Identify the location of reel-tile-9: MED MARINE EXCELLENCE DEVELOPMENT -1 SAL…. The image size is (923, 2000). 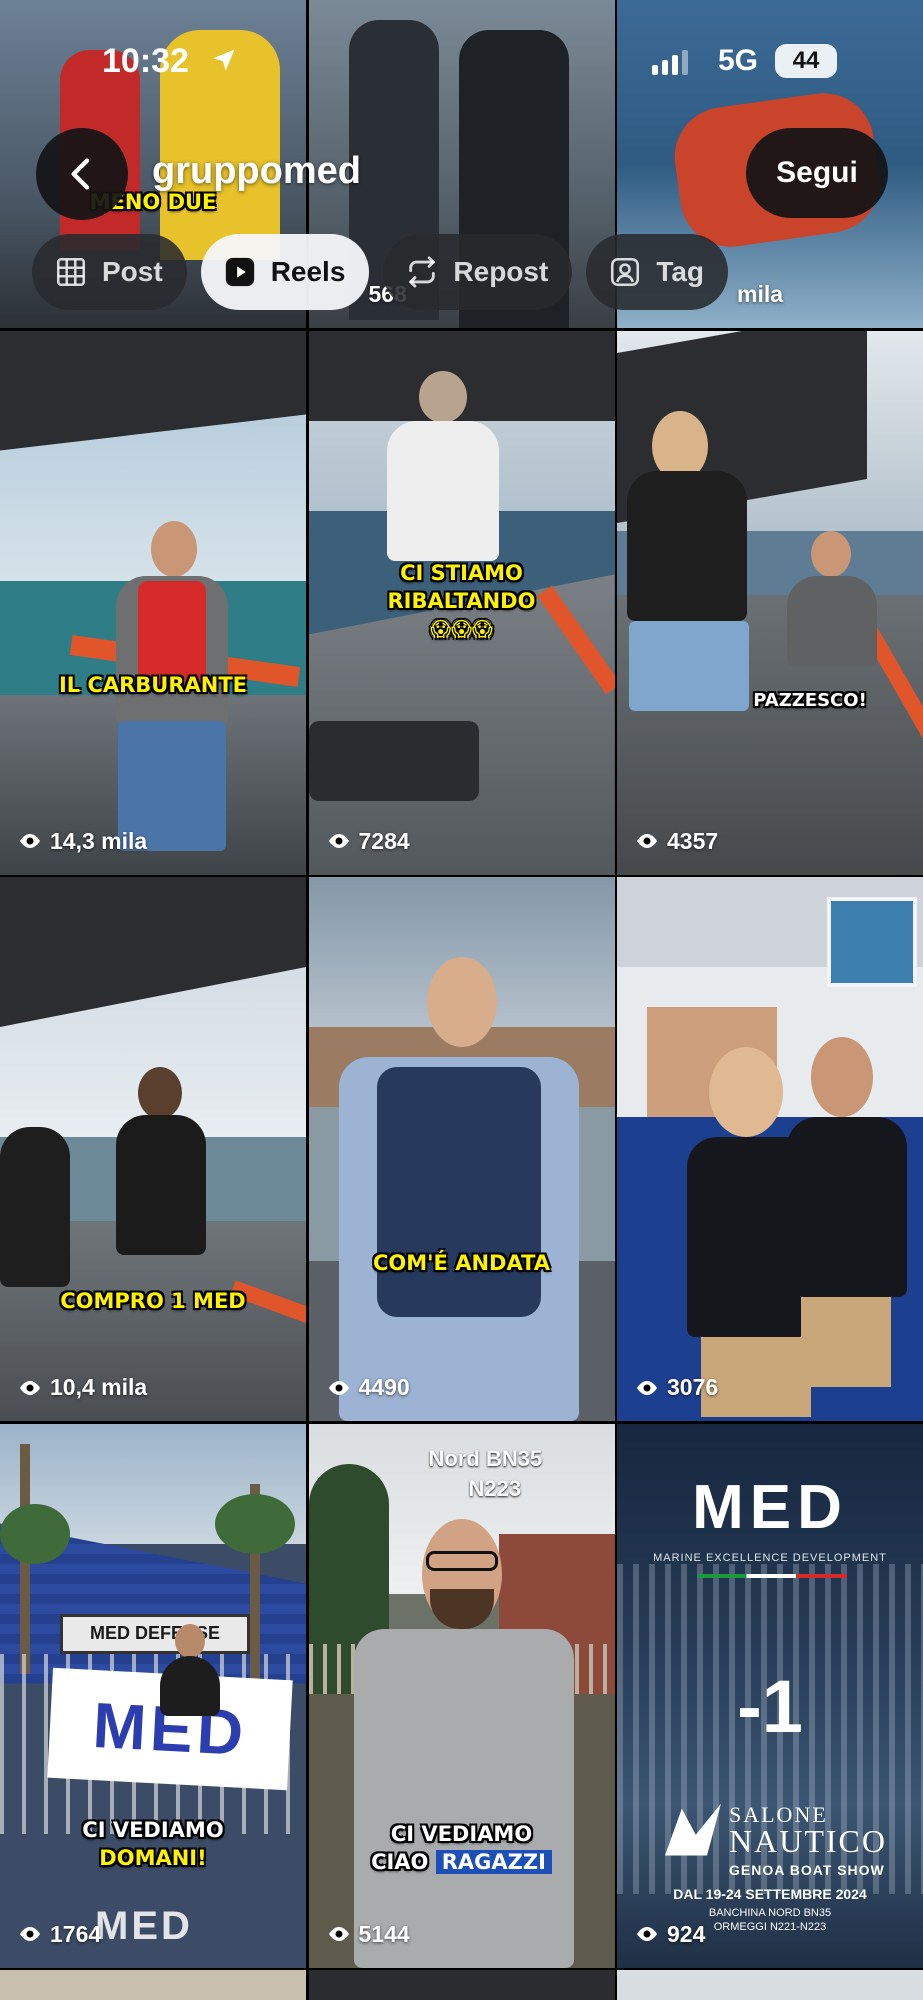
(770, 1695).